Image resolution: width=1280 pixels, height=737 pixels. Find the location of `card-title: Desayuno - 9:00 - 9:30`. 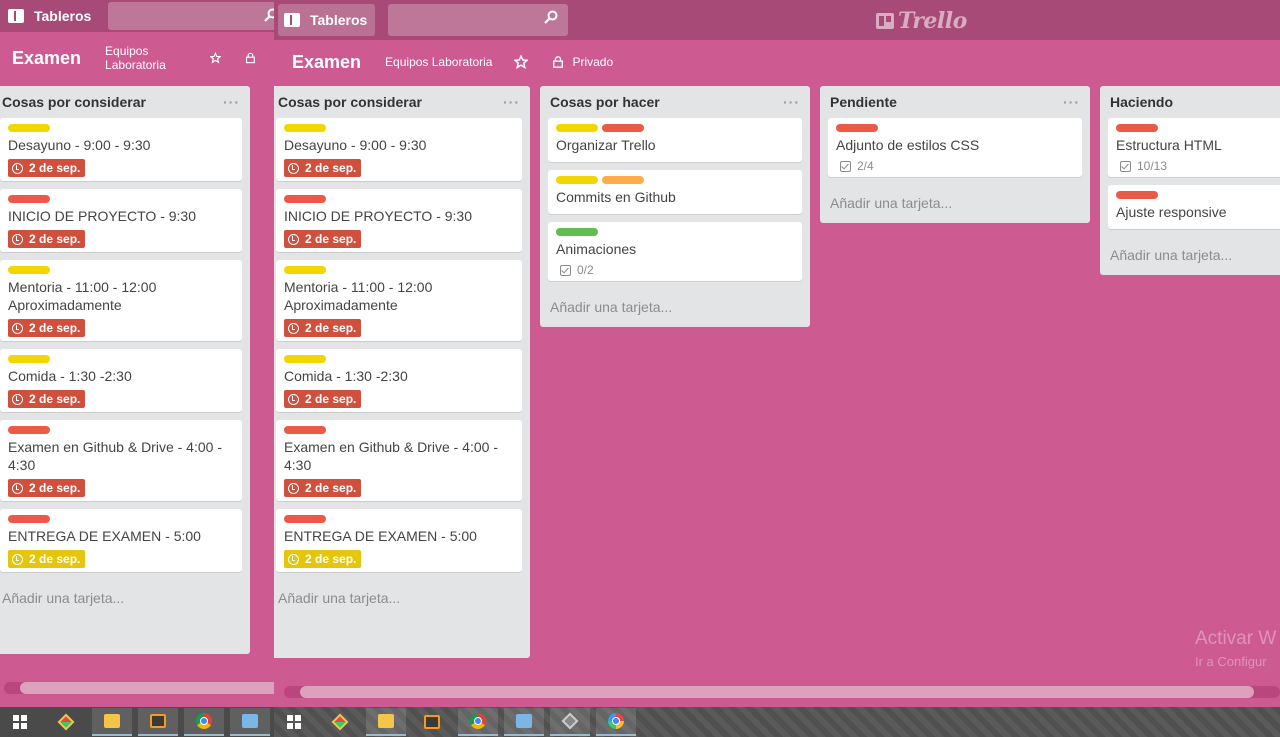

card-title: Desayuno - 9:00 - 9:30 is located at coordinates (355, 145).